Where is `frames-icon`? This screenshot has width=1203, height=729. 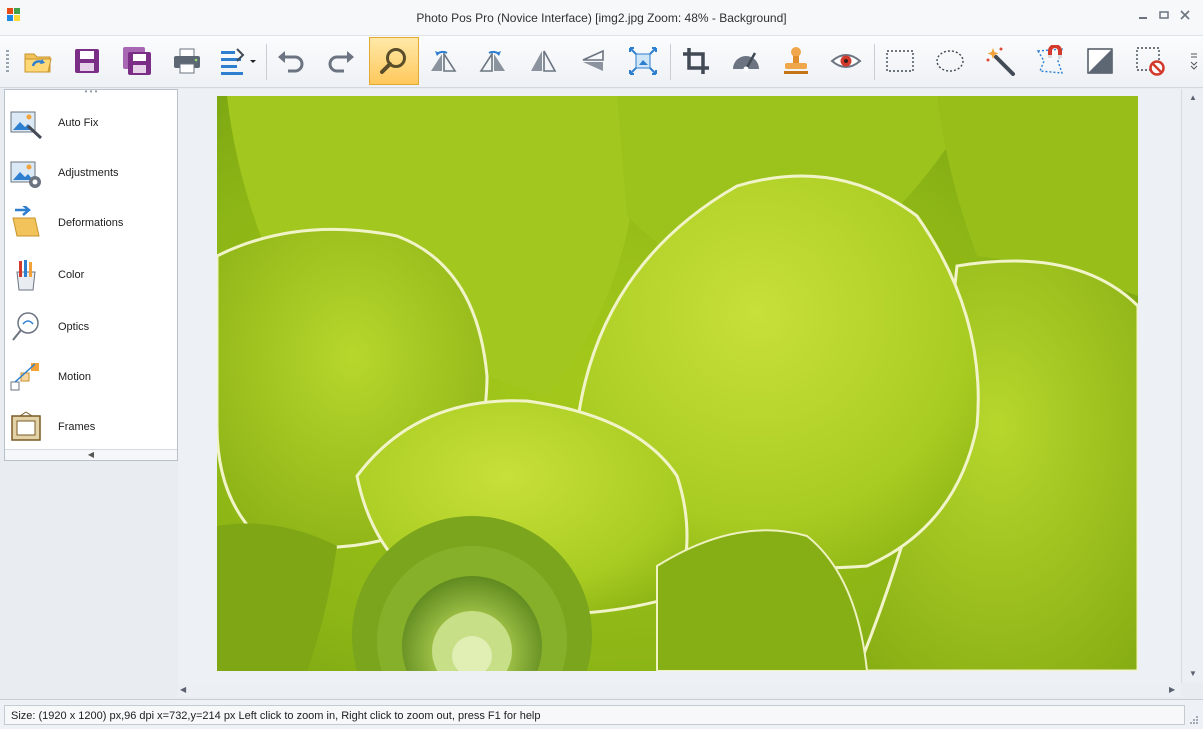
frames-icon is located at coordinates (26, 426).